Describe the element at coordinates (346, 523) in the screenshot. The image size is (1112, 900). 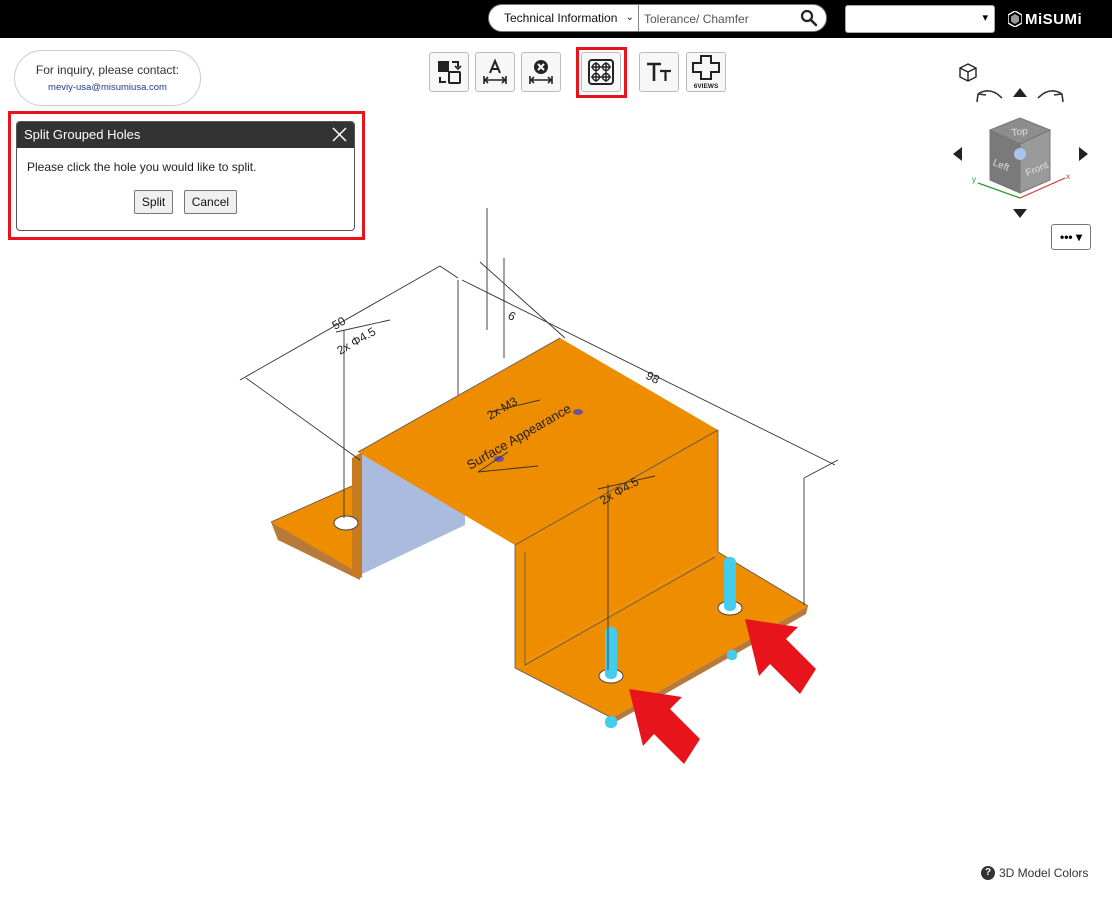
I see `hole-left-flange` at that location.